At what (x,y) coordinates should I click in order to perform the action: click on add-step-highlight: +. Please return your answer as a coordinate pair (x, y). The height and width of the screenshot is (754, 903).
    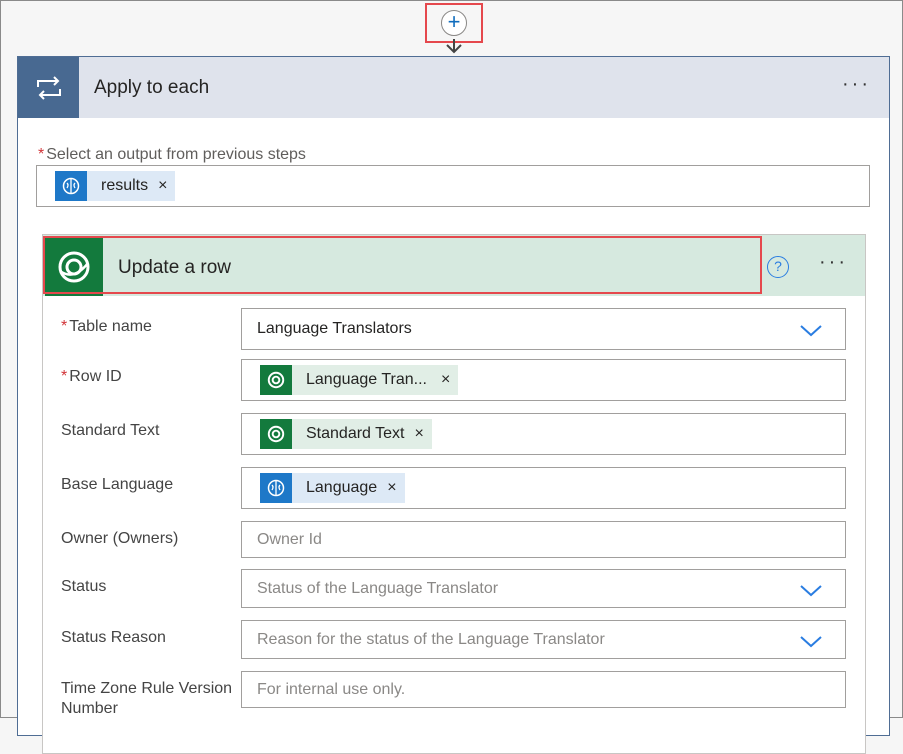
    Looking at the image, I should click on (454, 23).